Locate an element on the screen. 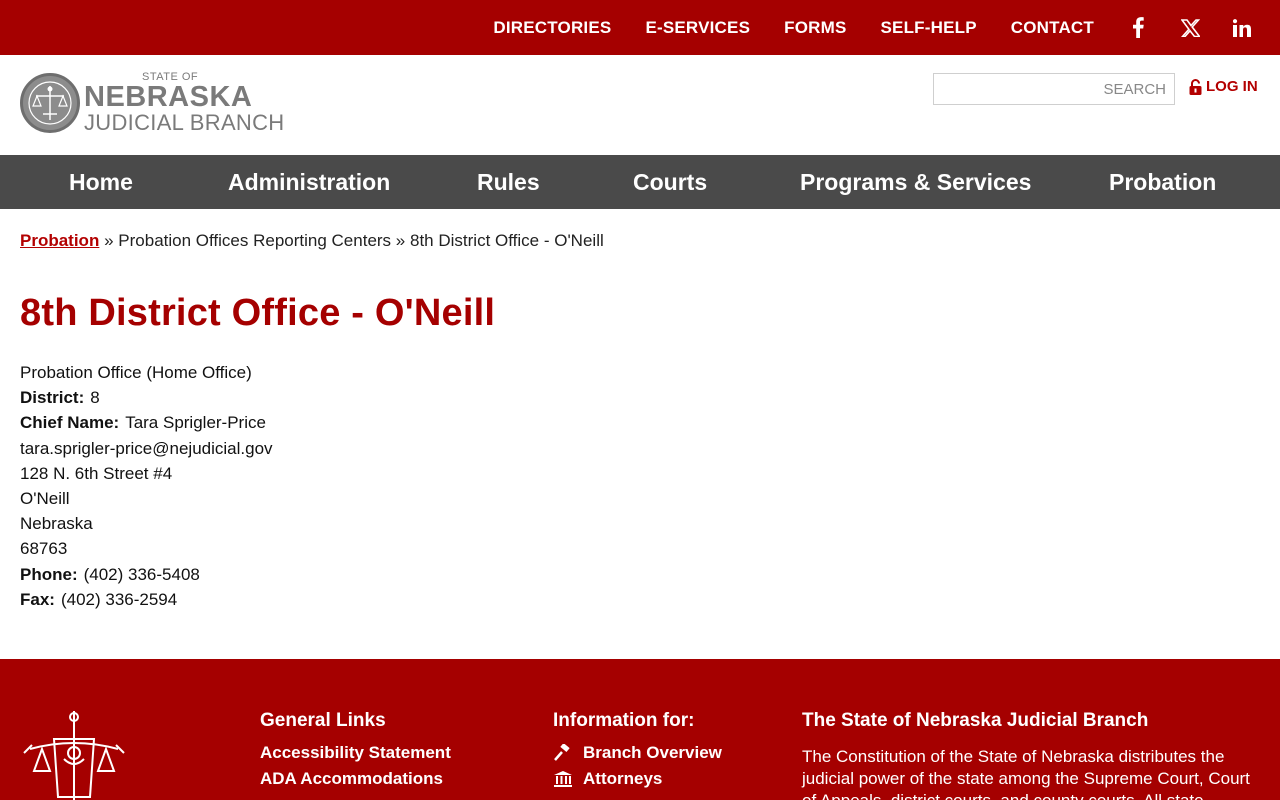 This screenshot has width=1280, height=800. zip-code: 68763 is located at coordinates (44, 549).